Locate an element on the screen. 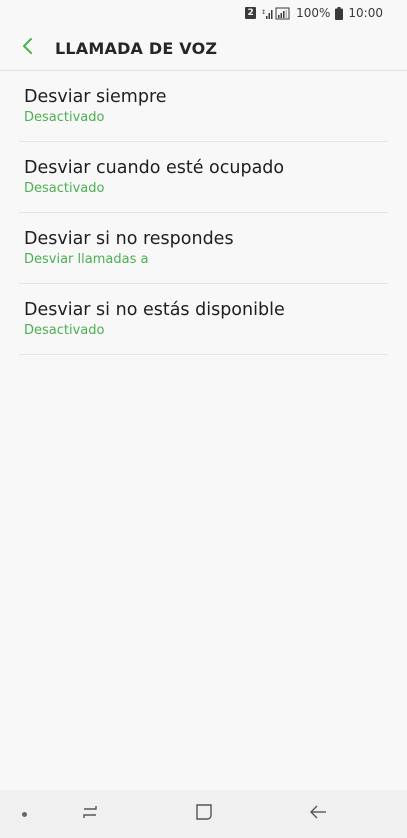 The width and height of the screenshot is (407, 838). back-button is located at coordinates (28, 48).